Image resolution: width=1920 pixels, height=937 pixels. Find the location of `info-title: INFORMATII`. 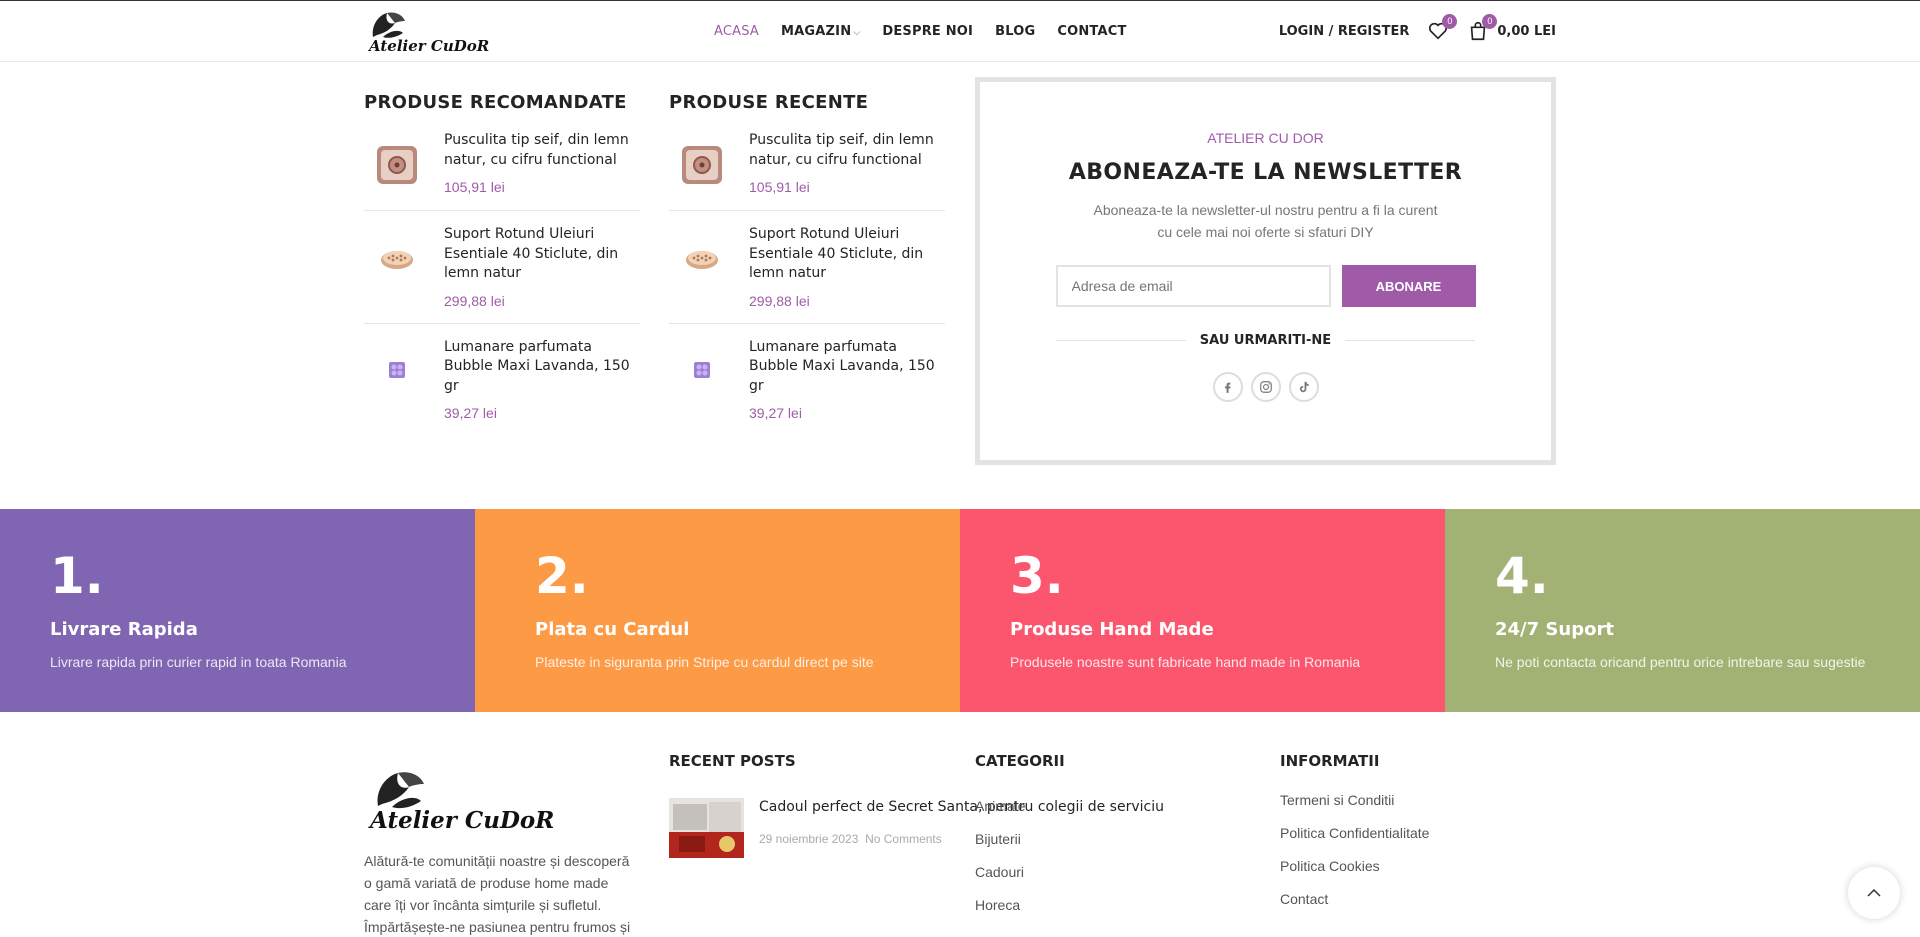

info-title: INFORMATII is located at coordinates (1330, 761).